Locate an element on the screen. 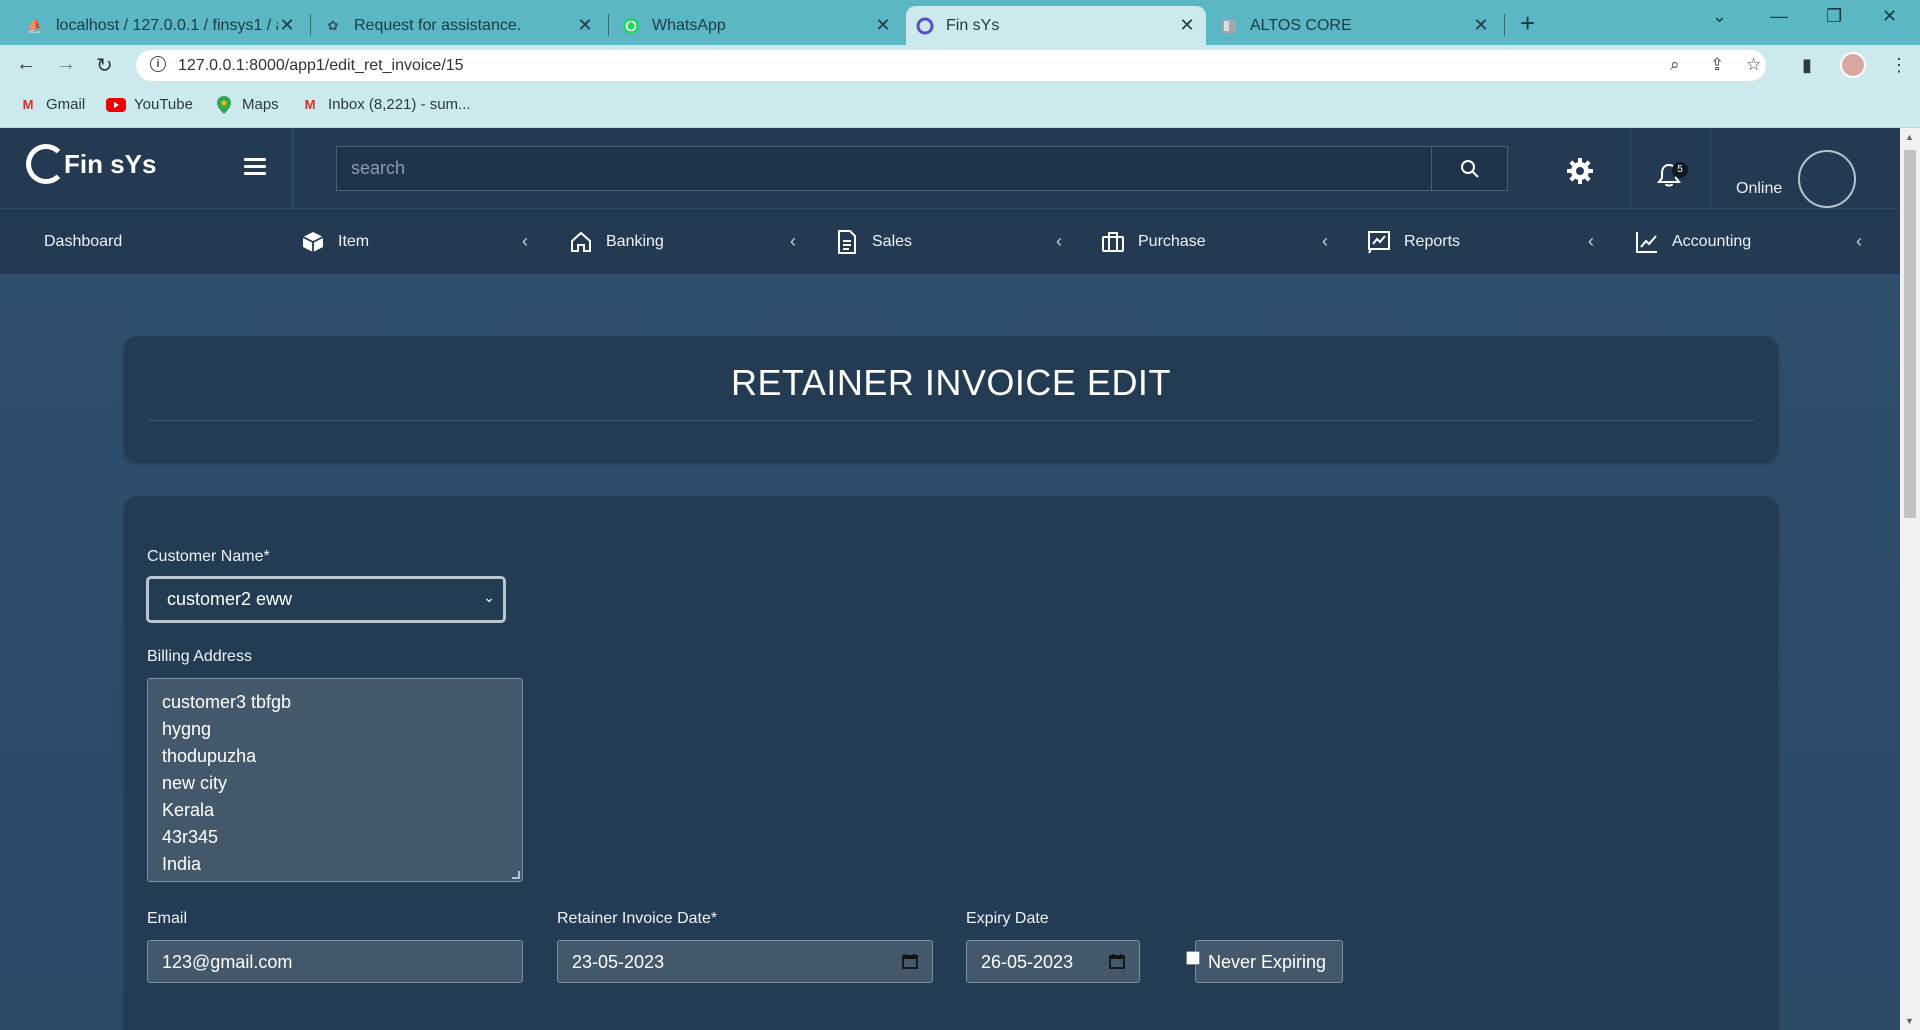  reload-button: ↻ is located at coordinates (104, 65).